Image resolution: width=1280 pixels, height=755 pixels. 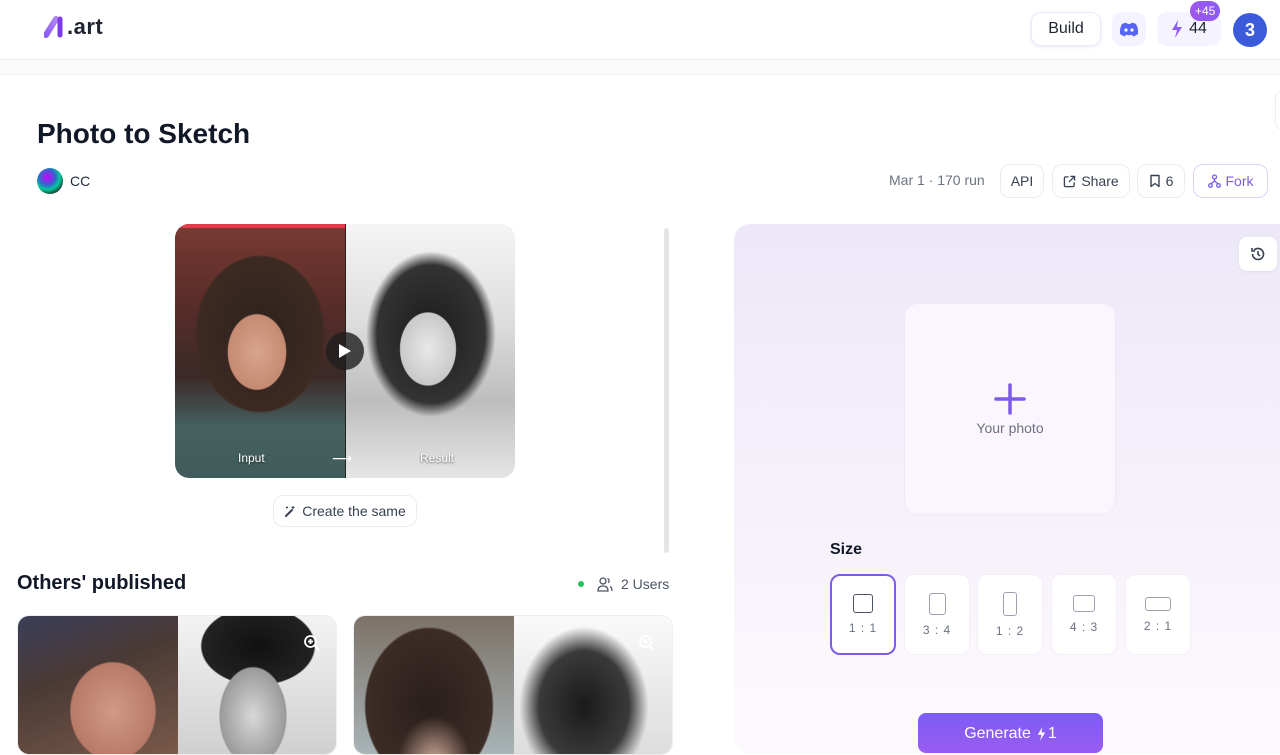 I want to click on users-label: 2 Users, so click(x=645, y=584).